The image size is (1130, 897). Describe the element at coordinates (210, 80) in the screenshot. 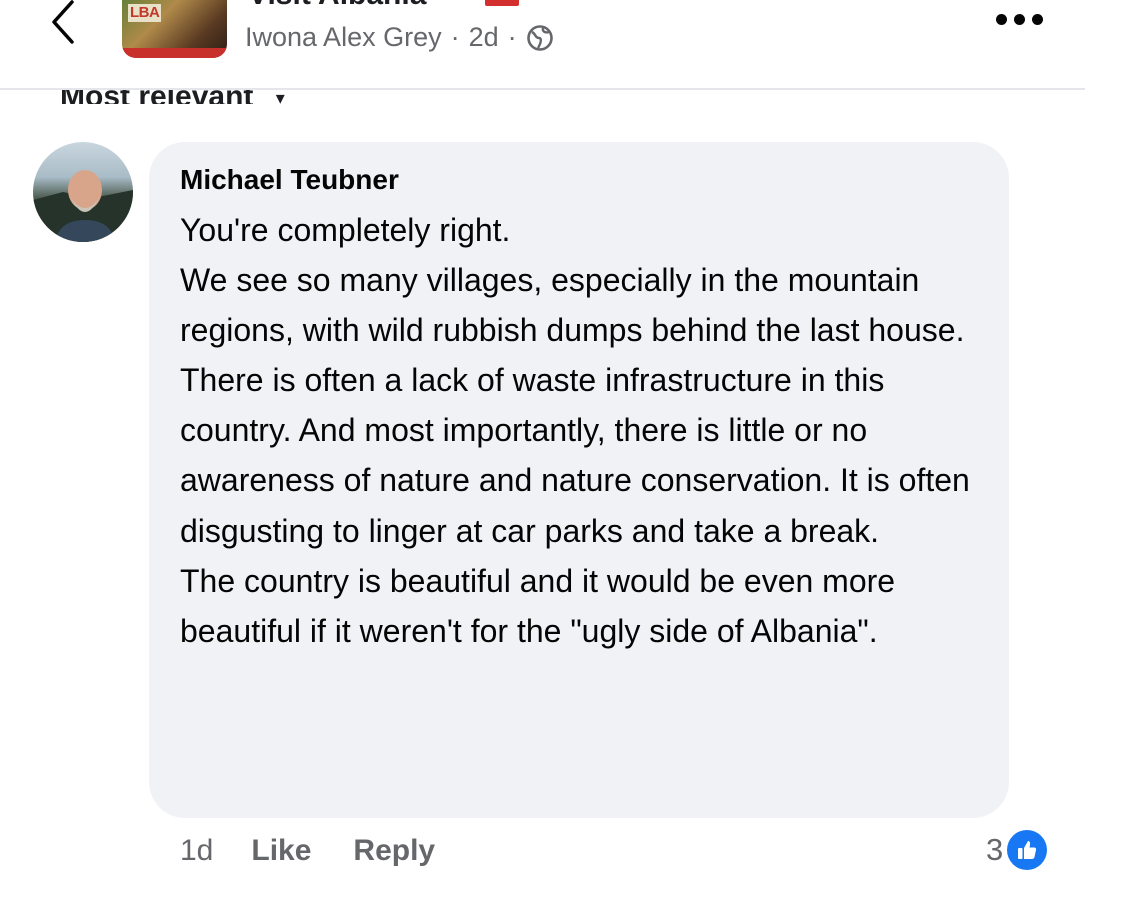

I see `header-overlap` at that location.